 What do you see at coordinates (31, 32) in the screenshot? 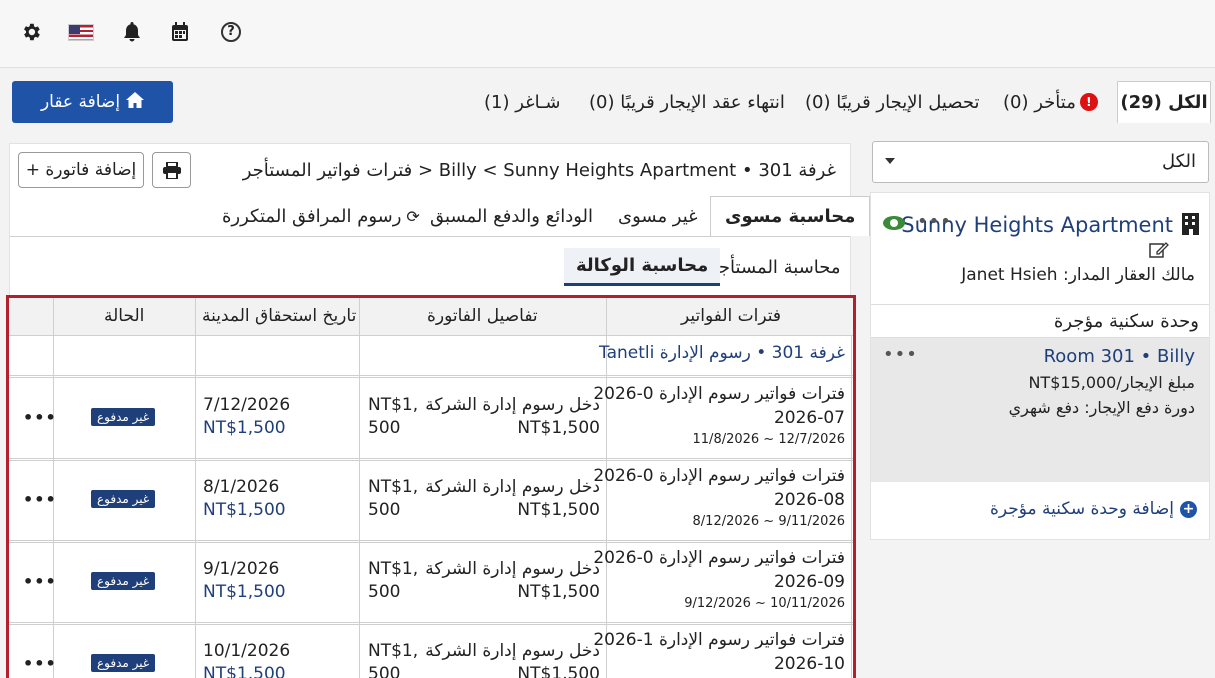
I see `gear-icon` at bounding box center [31, 32].